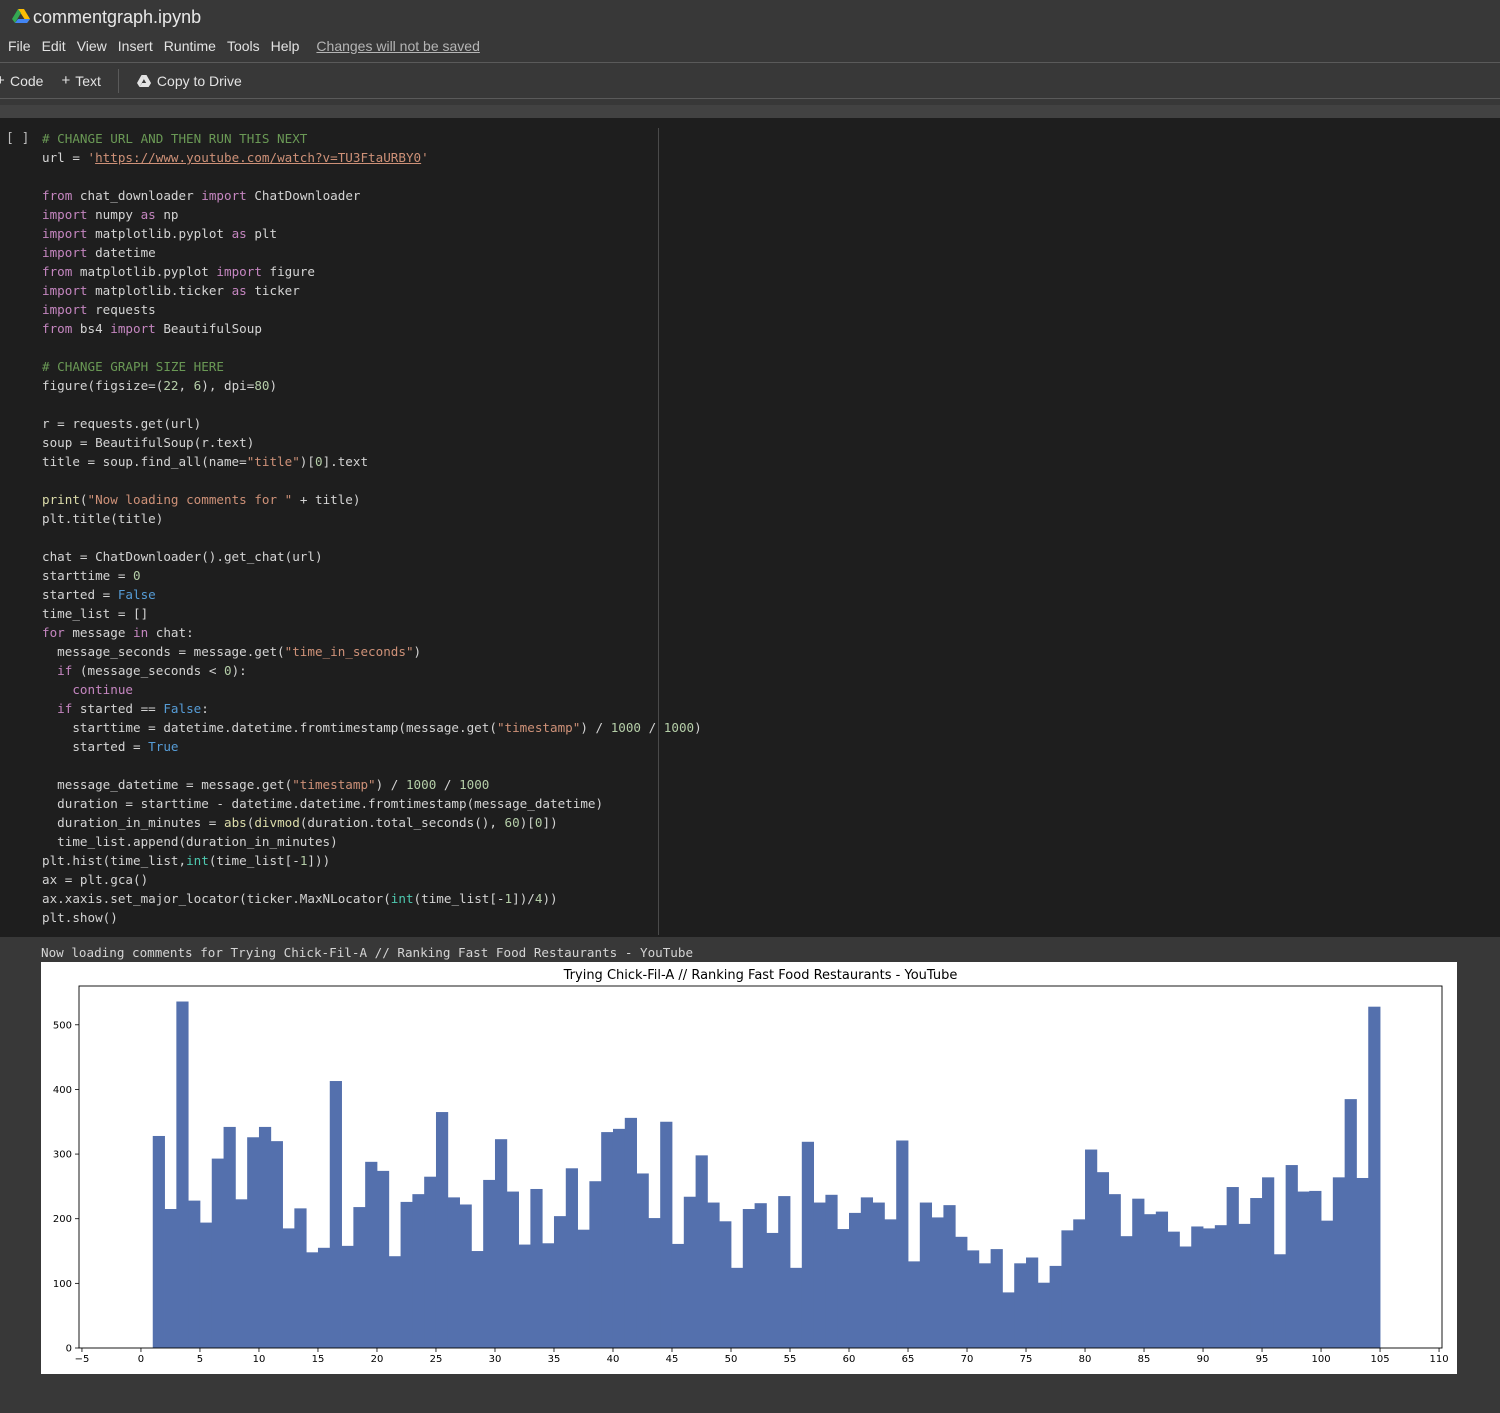 The width and height of the screenshot is (1500, 1413). Describe the element at coordinates (117, 17) in the screenshot. I see `notebook-title: commentgraph.ipynb` at that location.